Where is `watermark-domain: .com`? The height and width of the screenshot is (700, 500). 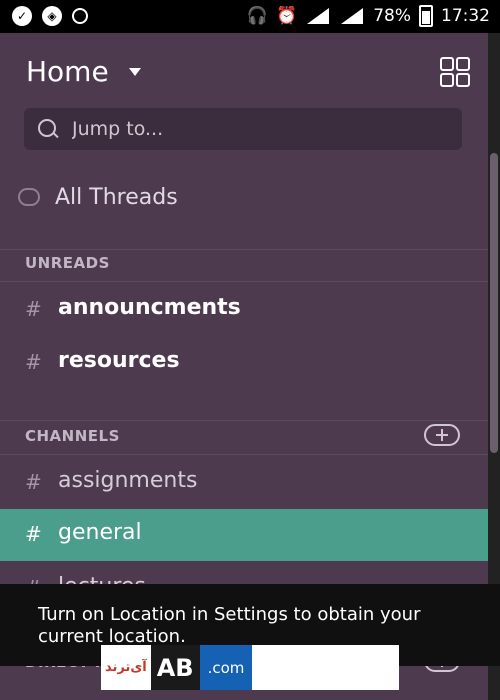
watermark-domain: .com is located at coordinates (226, 667).